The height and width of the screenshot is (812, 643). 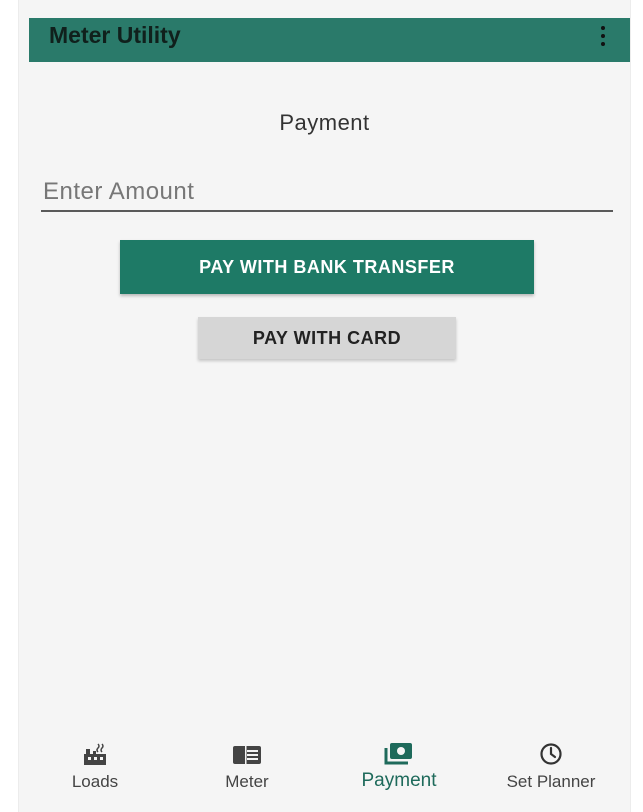 What do you see at coordinates (95, 770) in the screenshot?
I see `nav-item-loads: Loads` at bounding box center [95, 770].